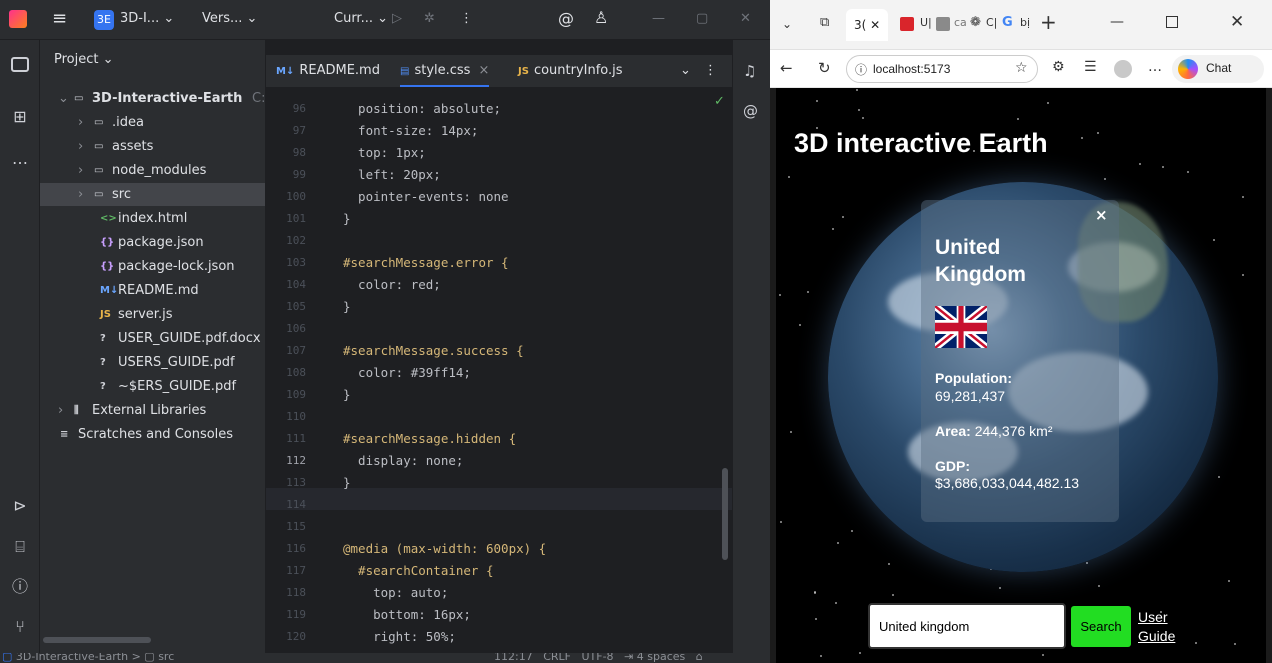 The width and height of the screenshot is (1272, 663). I want to click on ai-chat-icon: @, so click(750, 111).